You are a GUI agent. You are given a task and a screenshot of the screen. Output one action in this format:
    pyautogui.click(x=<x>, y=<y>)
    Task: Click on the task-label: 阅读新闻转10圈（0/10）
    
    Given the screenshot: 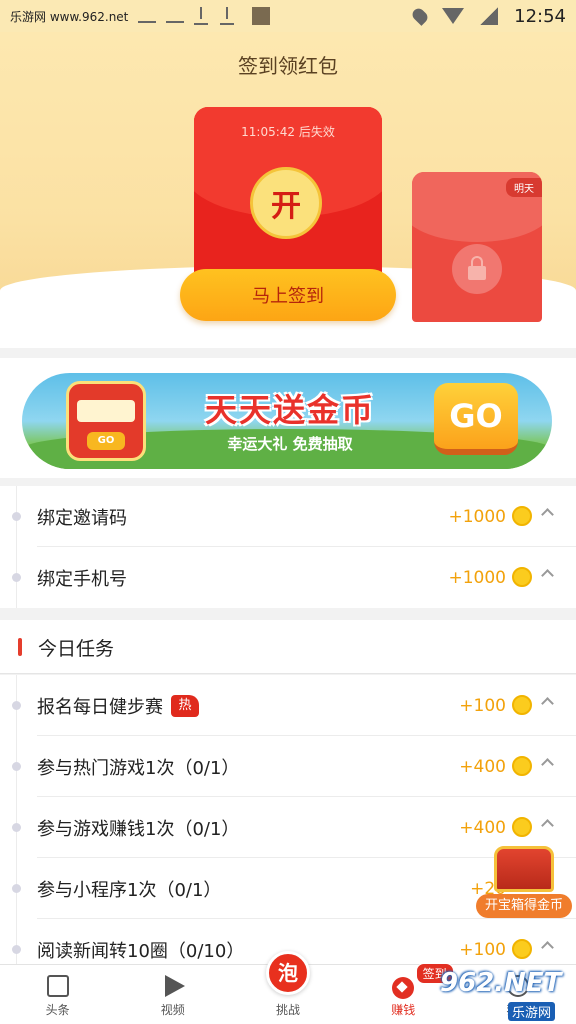 What is the action you would take?
    pyautogui.click(x=141, y=951)
    